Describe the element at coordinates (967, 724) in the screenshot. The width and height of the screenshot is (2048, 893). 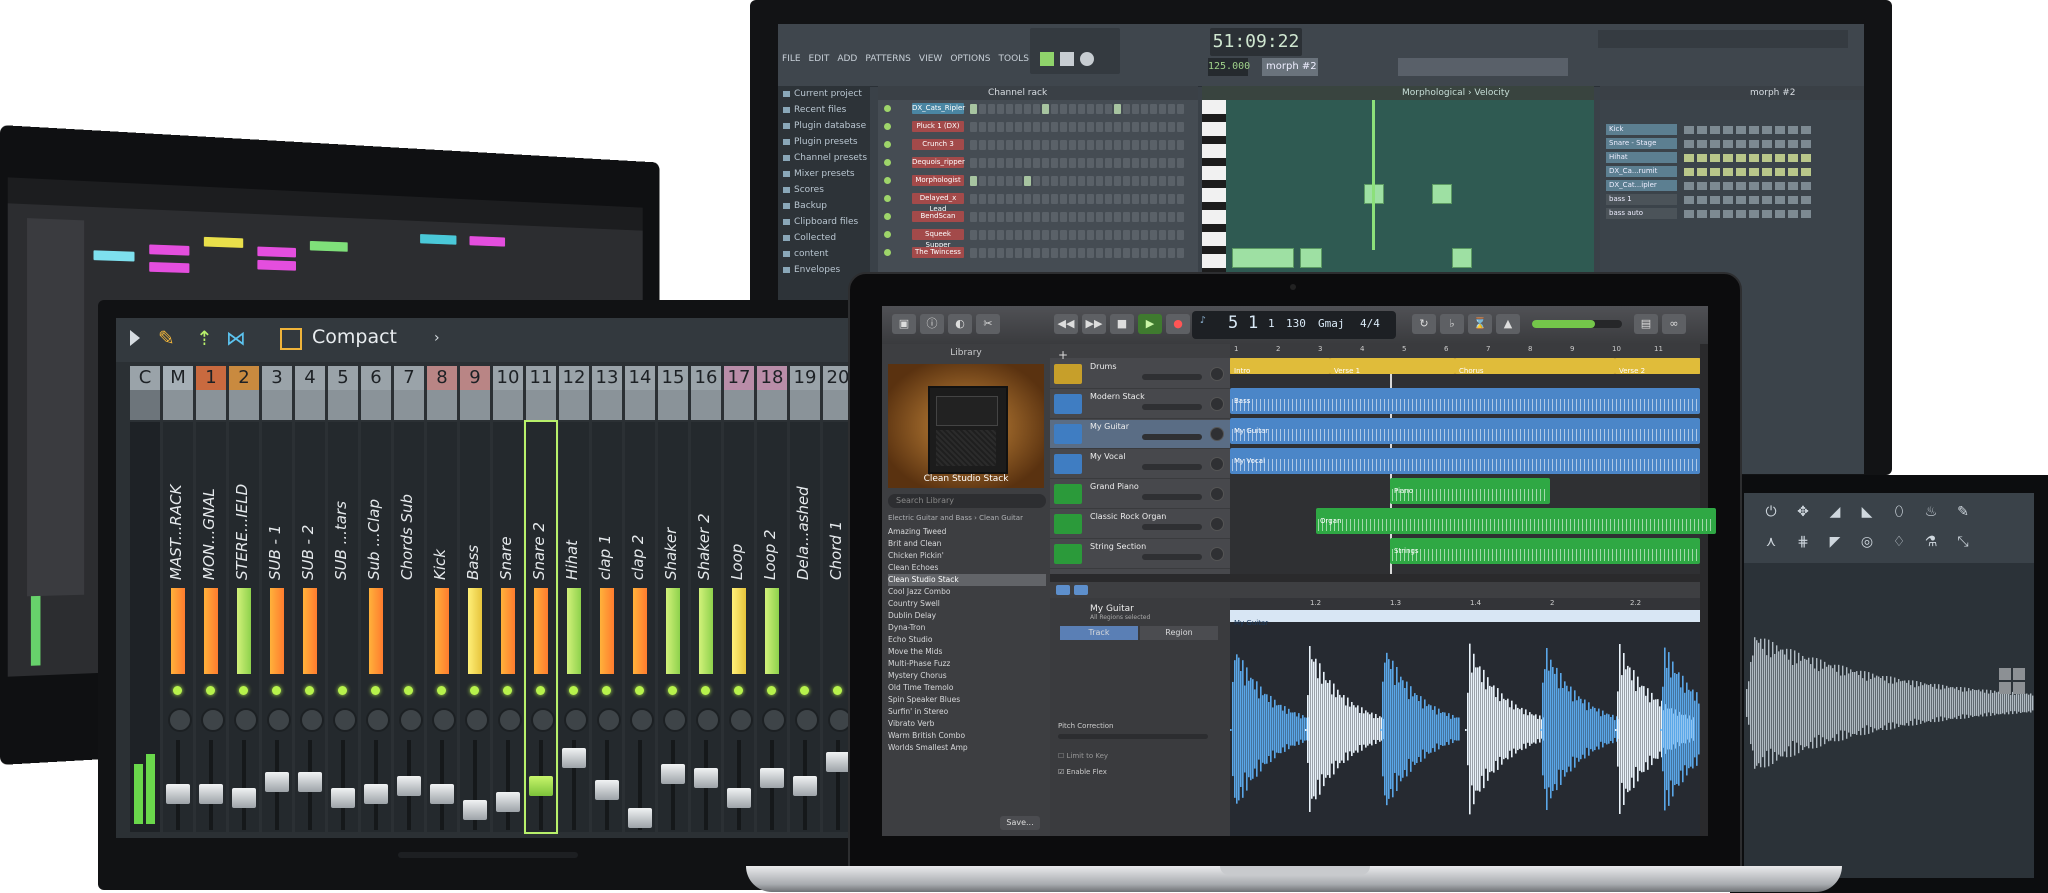
I see `library-preset-item: Vibrato Verb` at that location.